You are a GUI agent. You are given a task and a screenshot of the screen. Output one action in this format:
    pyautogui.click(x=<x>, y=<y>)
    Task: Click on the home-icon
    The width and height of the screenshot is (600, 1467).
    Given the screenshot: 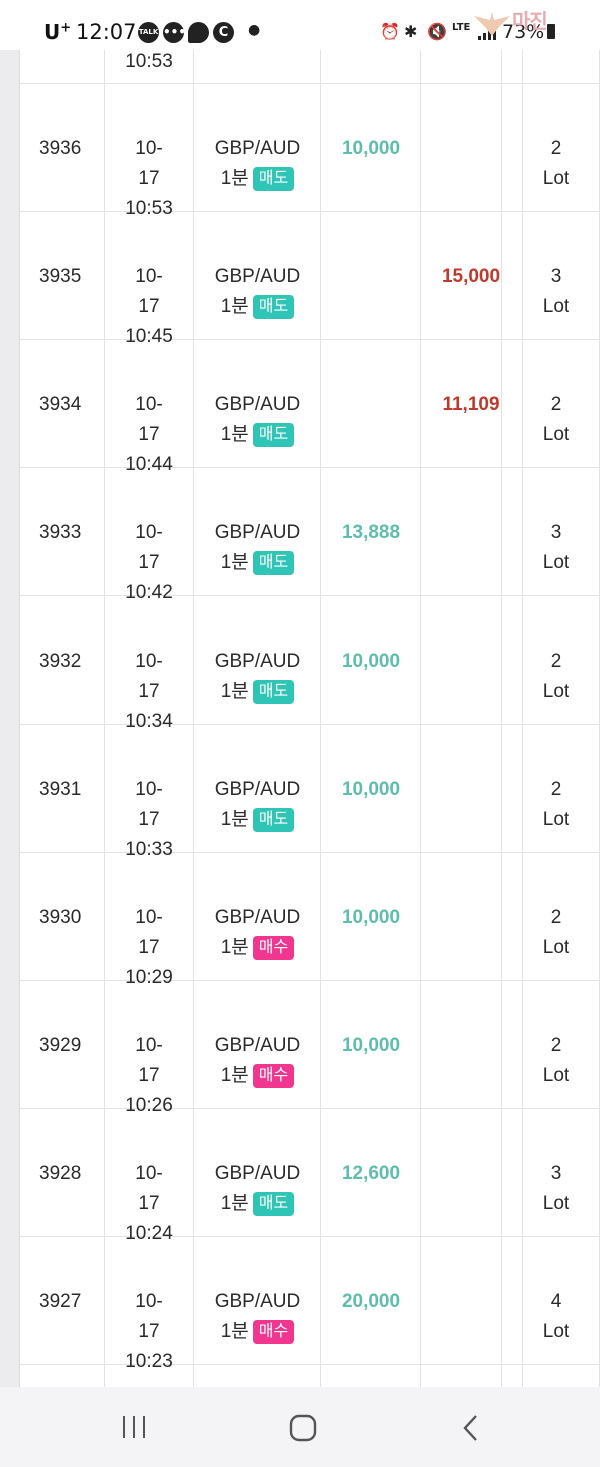 What is the action you would take?
    pyautogui.click(x=303, y=1428)
    